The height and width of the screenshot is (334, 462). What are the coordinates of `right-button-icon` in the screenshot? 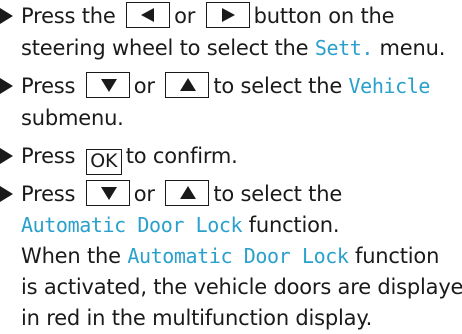 It's located at (227, 15).